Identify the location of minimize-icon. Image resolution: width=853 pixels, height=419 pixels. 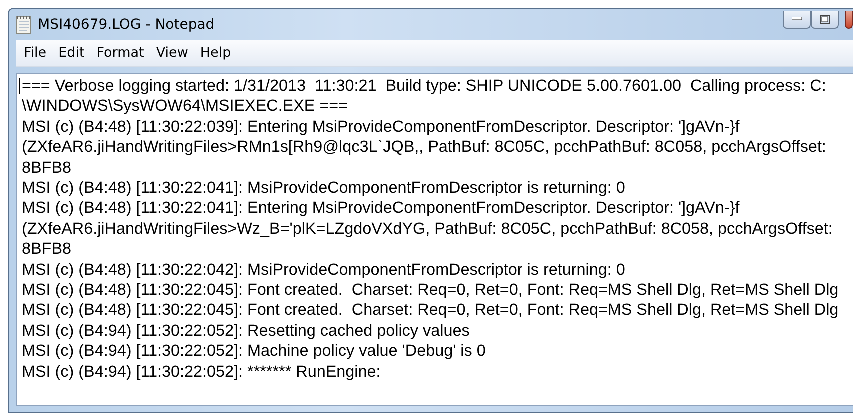
(797, 19).